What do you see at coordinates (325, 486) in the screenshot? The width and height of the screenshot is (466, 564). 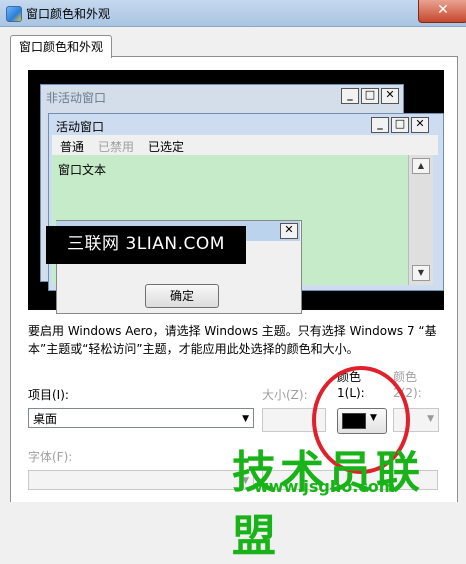 I see `watermark-url: www.jsgho.com` at bounding box center [325, 486].